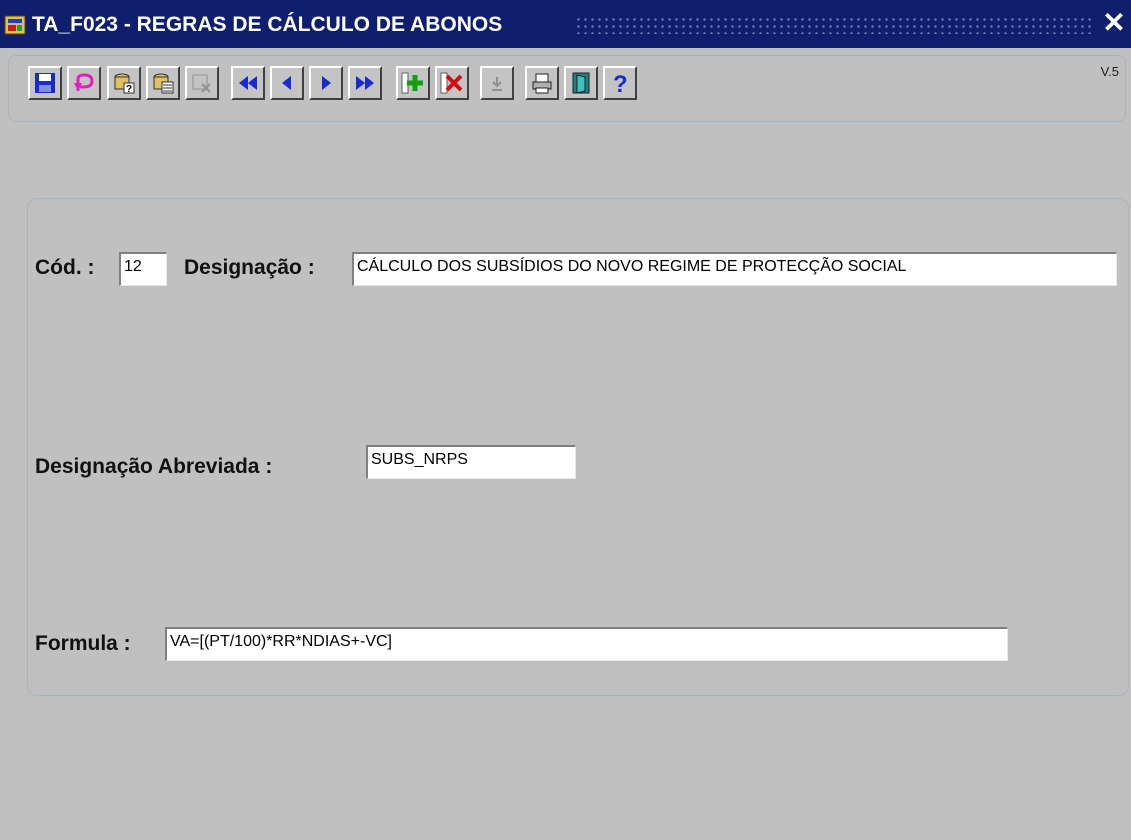 Image resolution: width=1131 pixels, height=840 pixels. Describe the element at coordinates (65, 267) in the screenshot. I see `cod-label: Cód. :` at that location.